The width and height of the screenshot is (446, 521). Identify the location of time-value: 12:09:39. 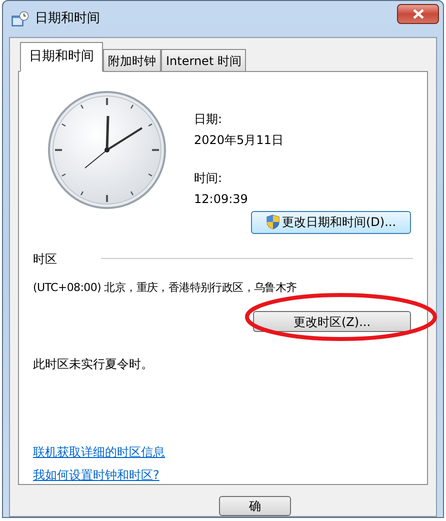
(221, 199).